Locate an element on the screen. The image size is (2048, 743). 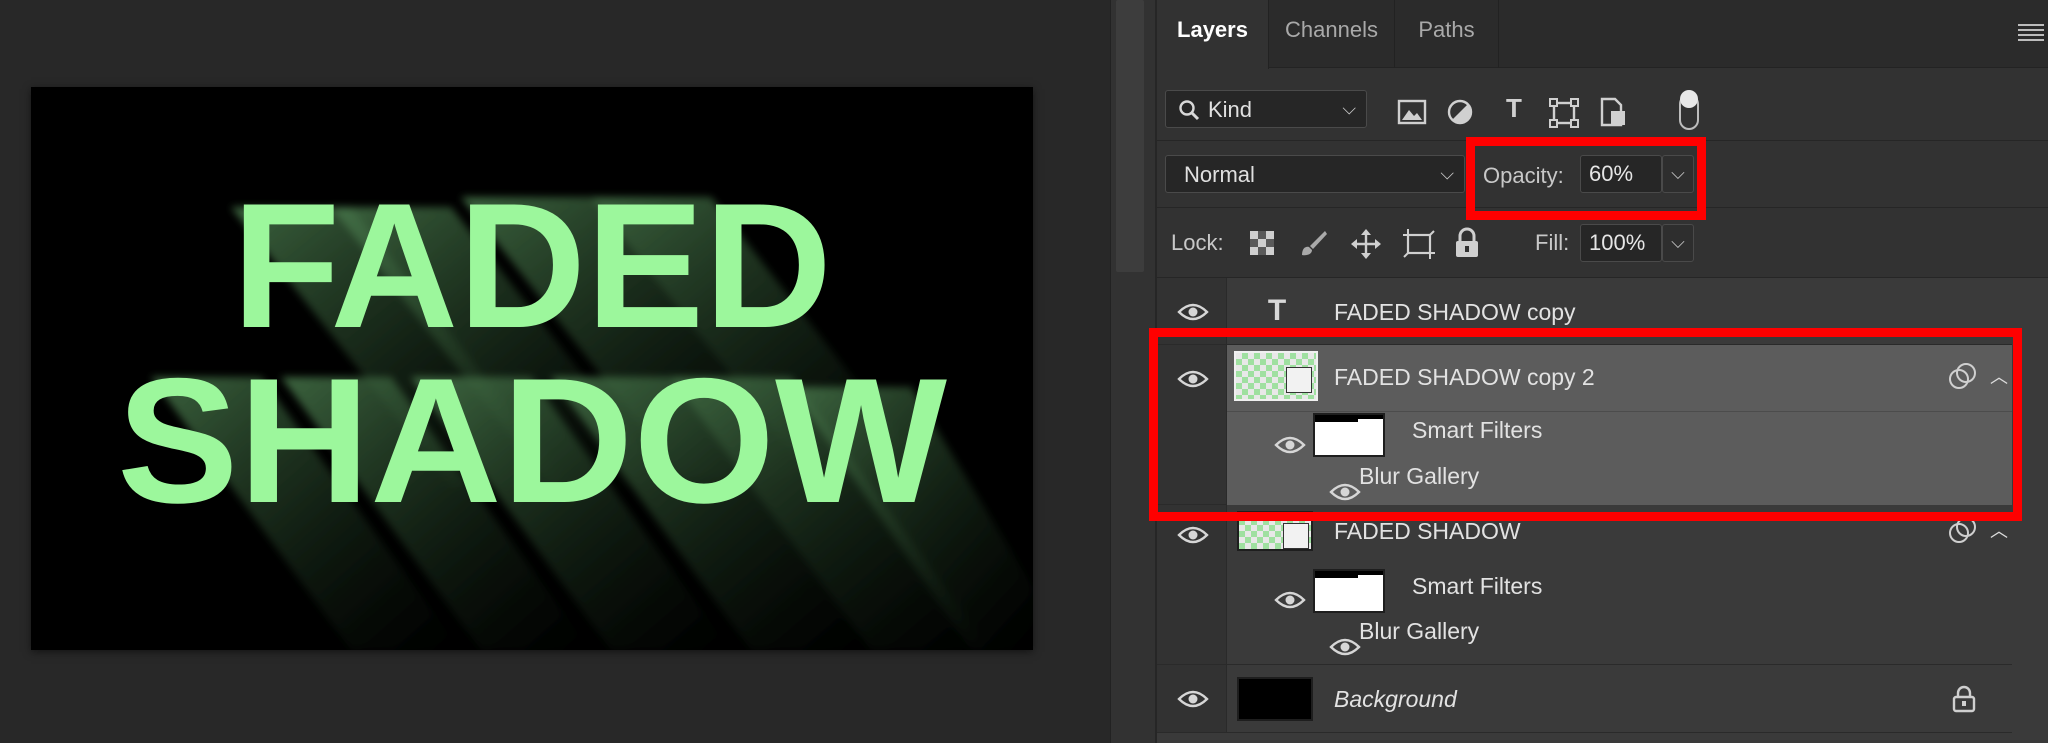
layer-name: FADED SHADOW is located at coordinates (1427, 531).